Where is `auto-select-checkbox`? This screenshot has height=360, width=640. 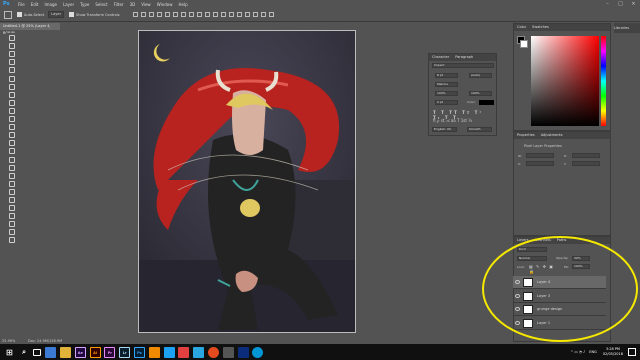 auto-select-checkbox is located at coordinates (19, 14).